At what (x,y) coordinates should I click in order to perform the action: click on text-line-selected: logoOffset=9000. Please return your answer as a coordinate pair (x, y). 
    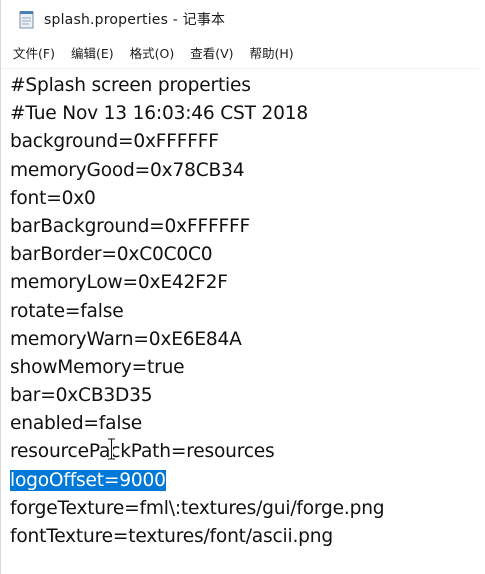
    Looking at the image, I should click on (240, 481).